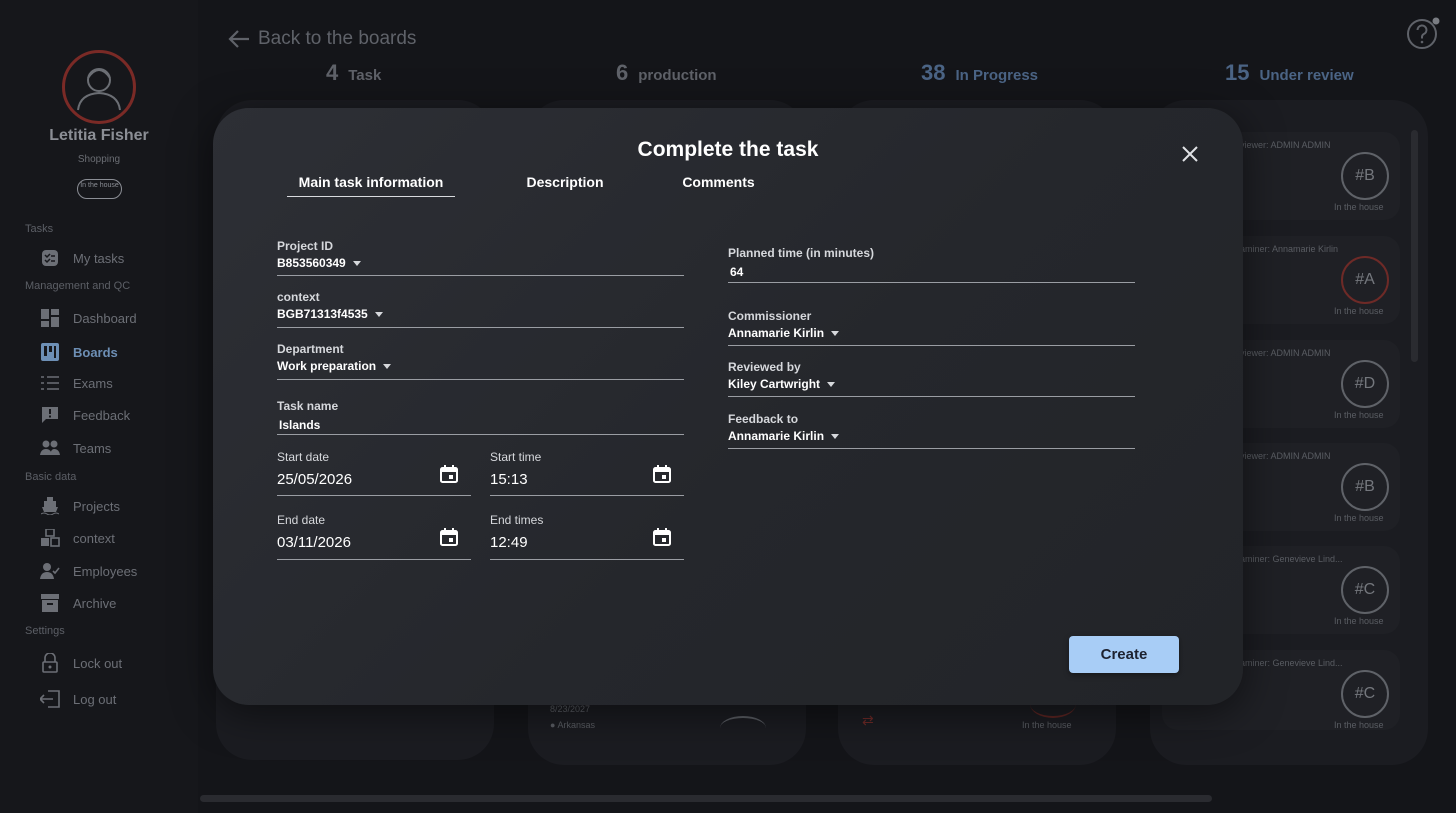 The image size is (1456, 813). What do you see at coordinates (997, 75) in the screenshot?
I see `column-label: In Progress` at bounding box center [997, 75].